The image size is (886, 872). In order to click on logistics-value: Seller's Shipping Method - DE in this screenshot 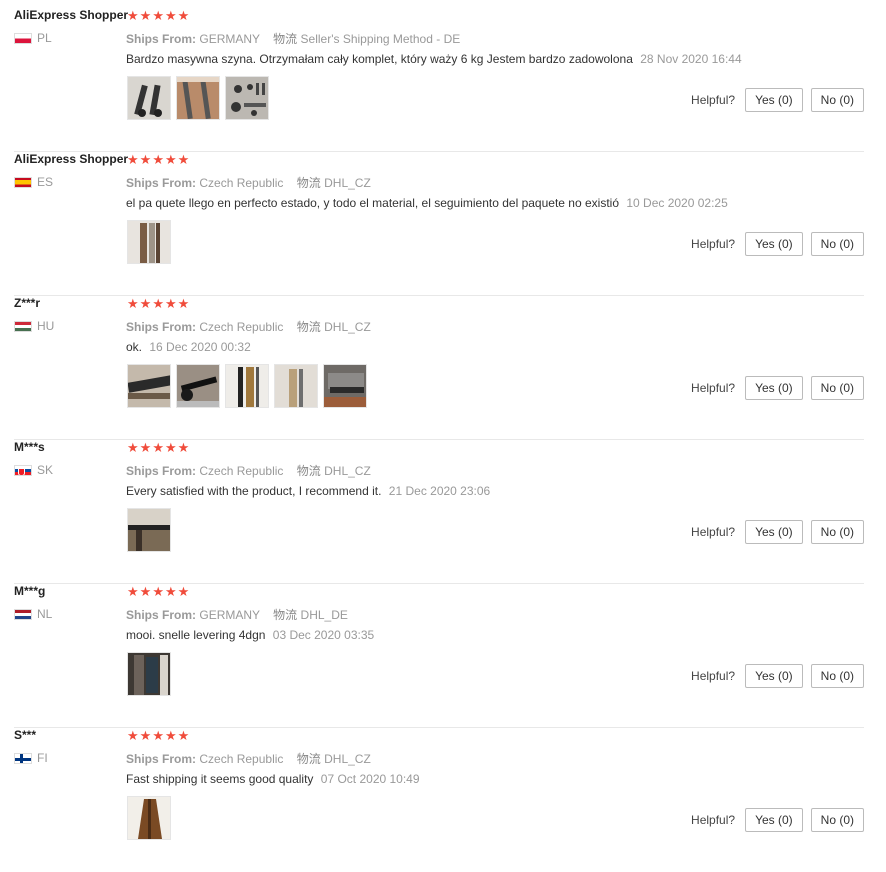, I will do `click(380, 39)`.